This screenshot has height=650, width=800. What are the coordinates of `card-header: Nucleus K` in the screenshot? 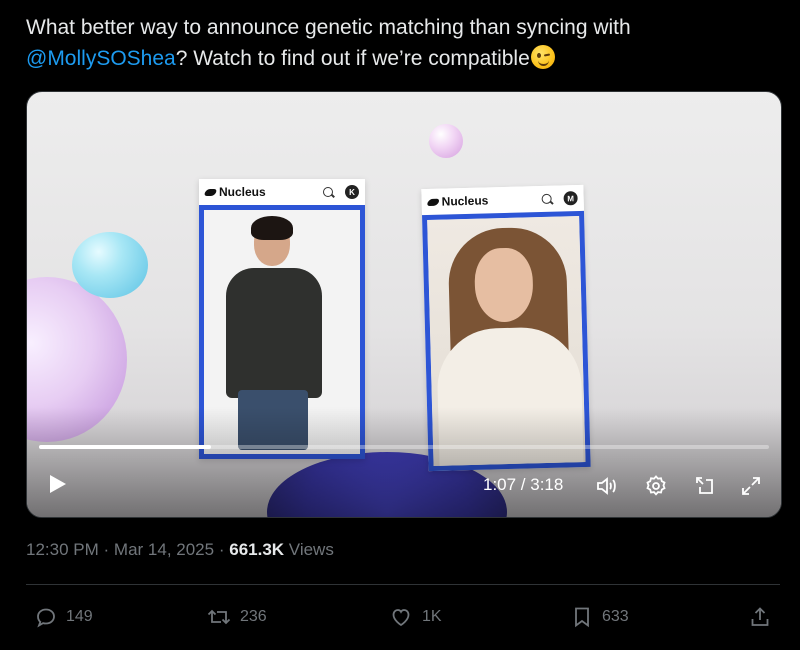 It's located at (282, 192).